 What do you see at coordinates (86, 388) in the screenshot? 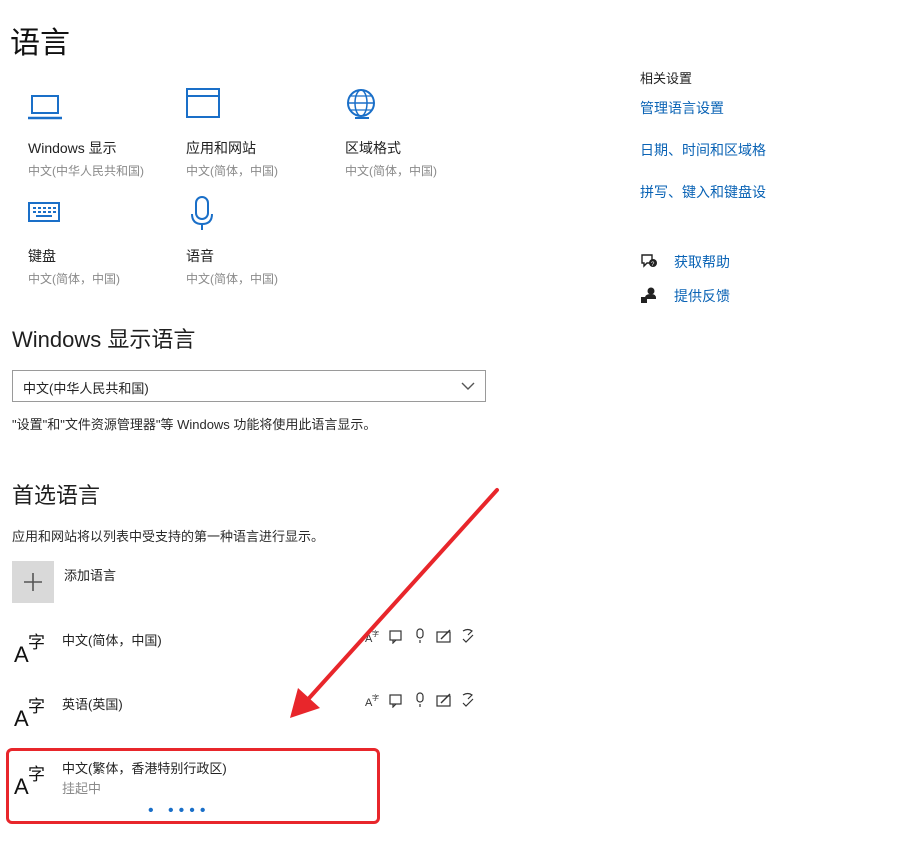
I see `dropdown-value: 中文(中华人民共和国)` at bounding box center [86, 388].